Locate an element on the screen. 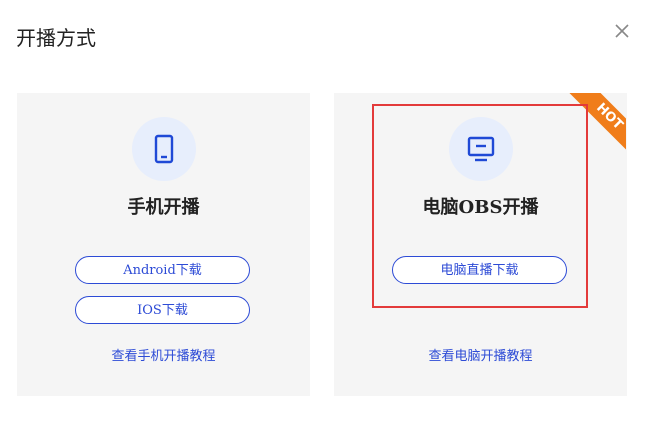 This screenshot has height=427, width=645. pc-streaming-title: 电脑OBS开播 is located at coordinates (480, 207).